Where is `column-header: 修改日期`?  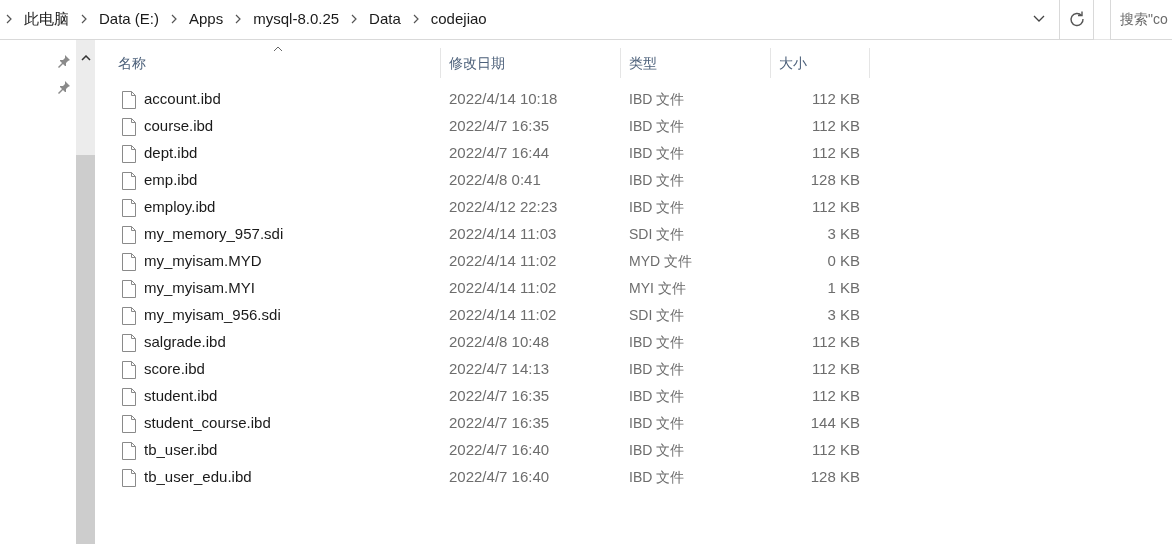 column-header: 修改日期 is located at coordinates (530, 63).